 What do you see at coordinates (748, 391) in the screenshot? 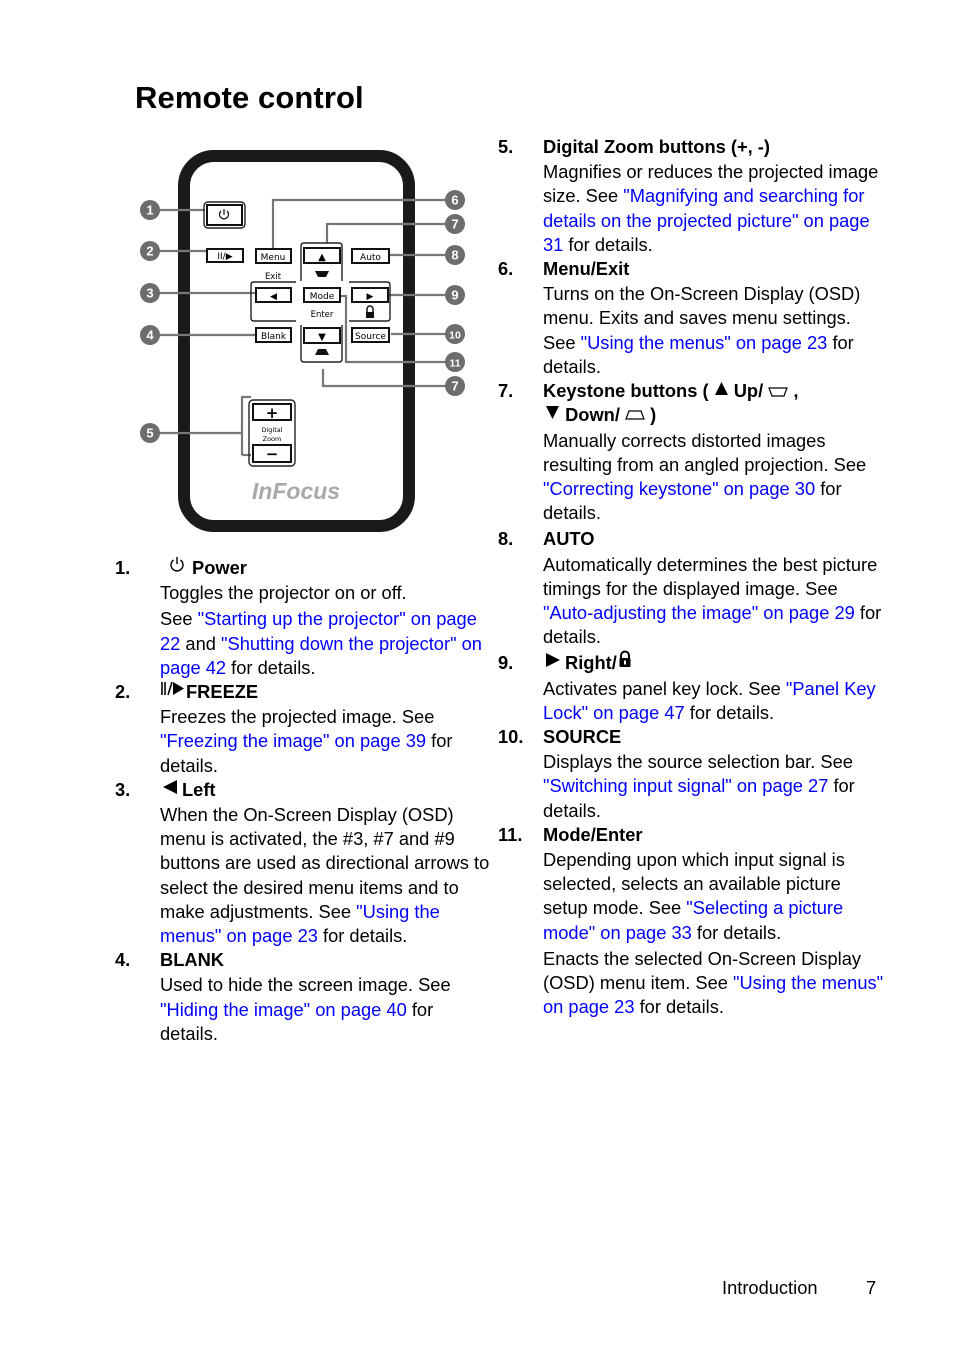
I see `heading-text: Up/` at bounding box center [748, 391].